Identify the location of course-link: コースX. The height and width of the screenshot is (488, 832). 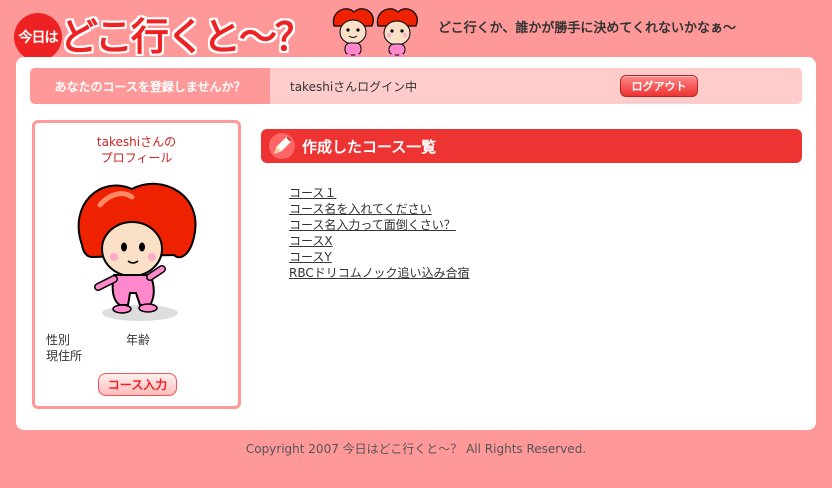
(311, 241).